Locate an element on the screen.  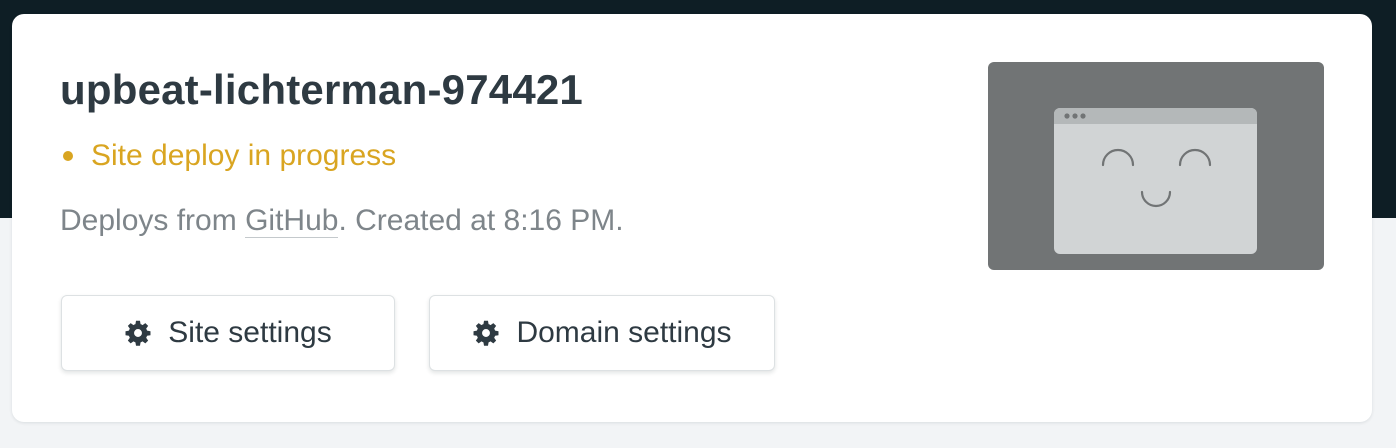
github-link: GitHub is located at coordinates (292, 221).